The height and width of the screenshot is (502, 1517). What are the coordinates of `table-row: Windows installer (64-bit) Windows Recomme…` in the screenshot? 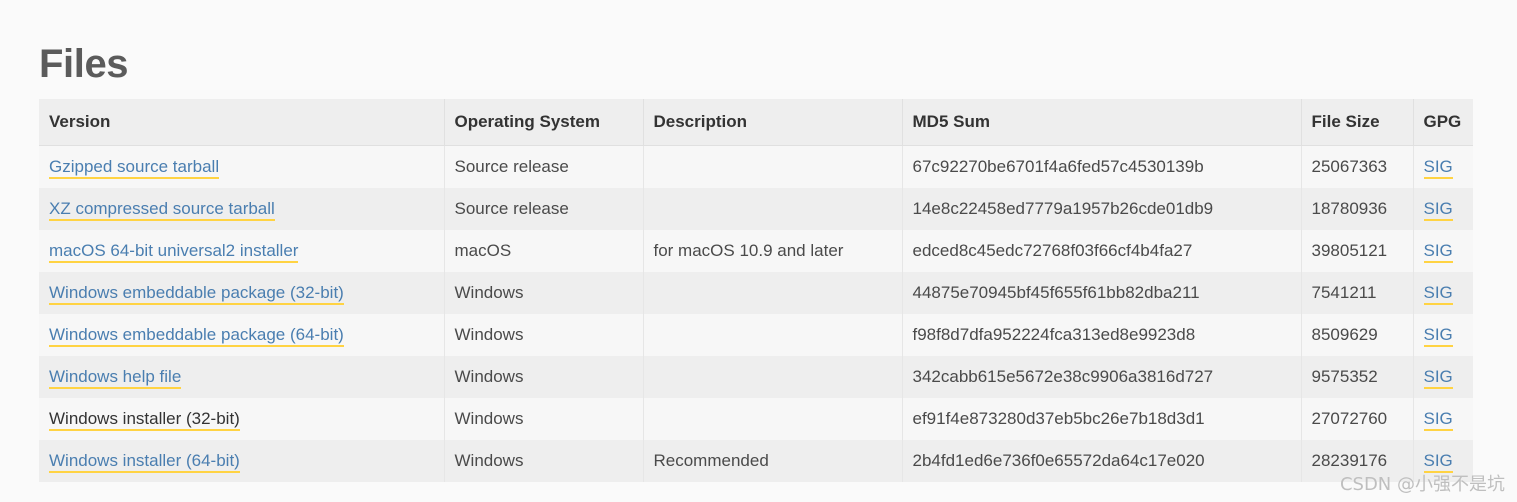 It's located at (756, 461).